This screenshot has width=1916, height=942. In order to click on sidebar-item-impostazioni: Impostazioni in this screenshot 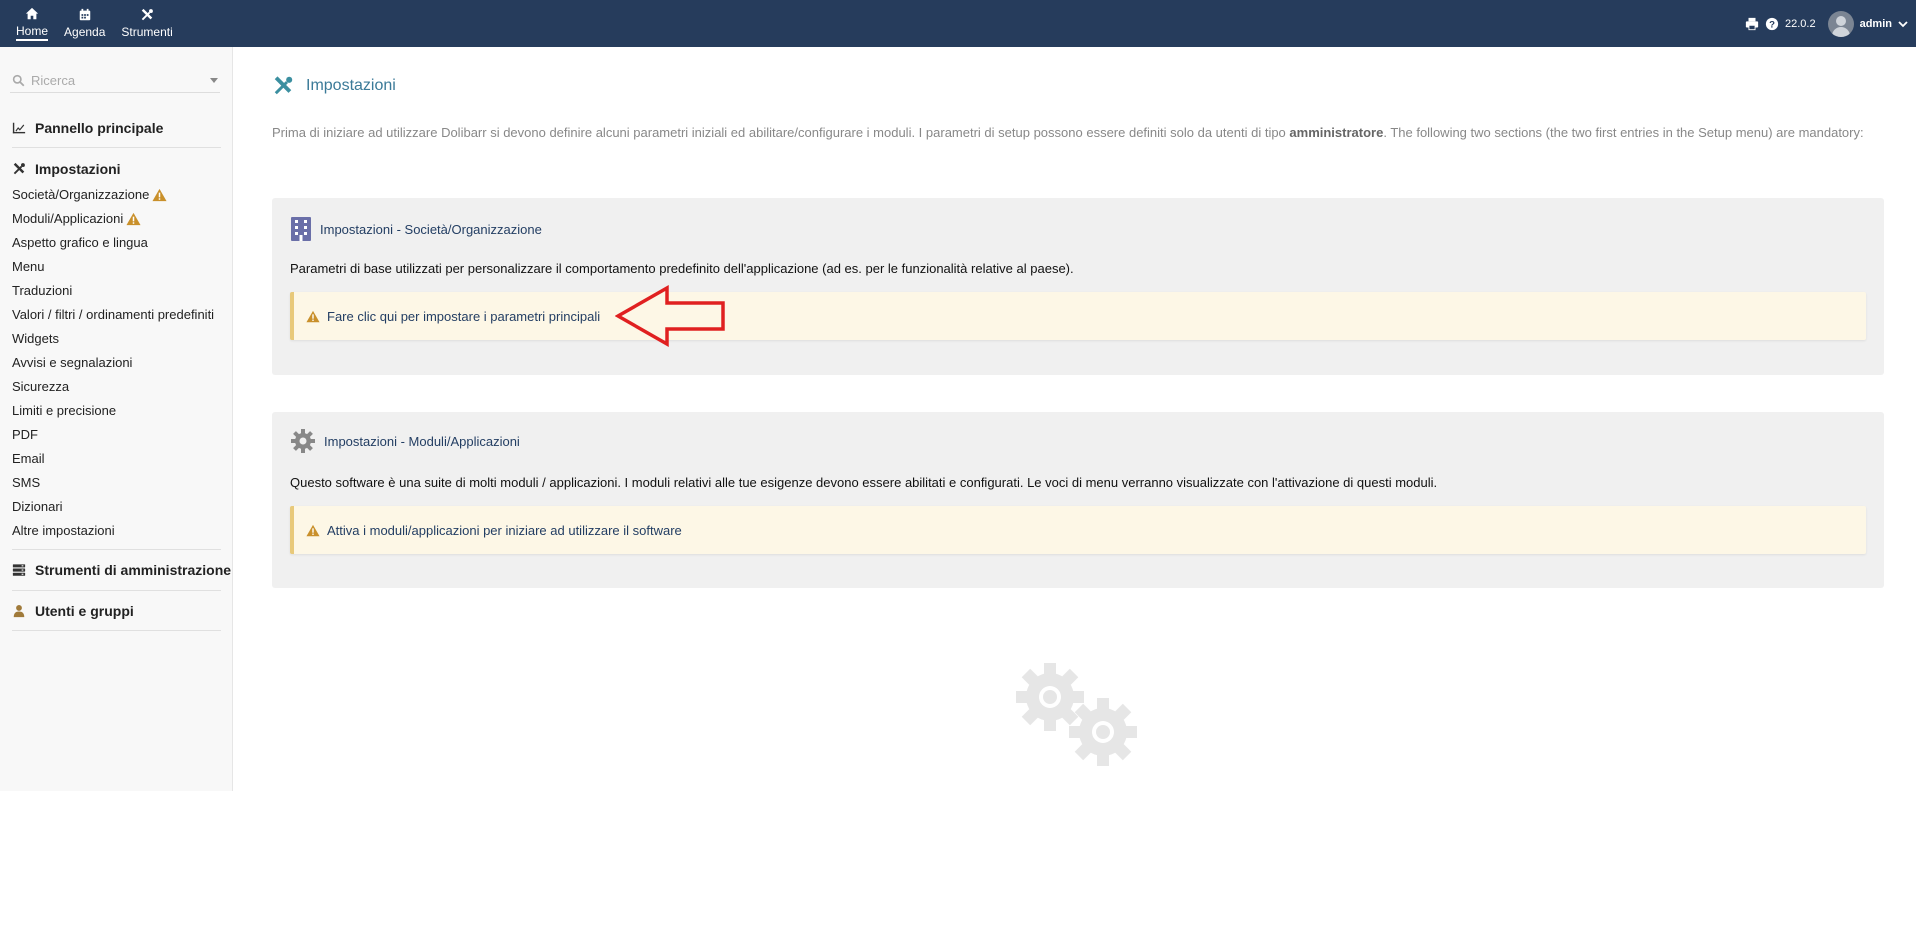, I will do `click(66, 169)`.